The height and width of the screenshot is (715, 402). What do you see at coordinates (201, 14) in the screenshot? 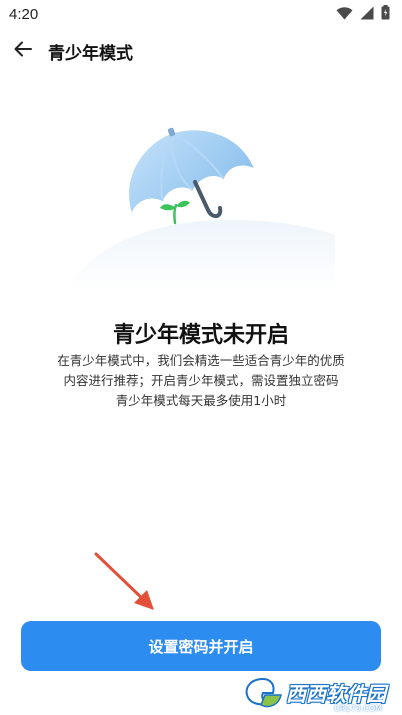
I see `status-bar: 4:20` at bounding box center [201, 14].